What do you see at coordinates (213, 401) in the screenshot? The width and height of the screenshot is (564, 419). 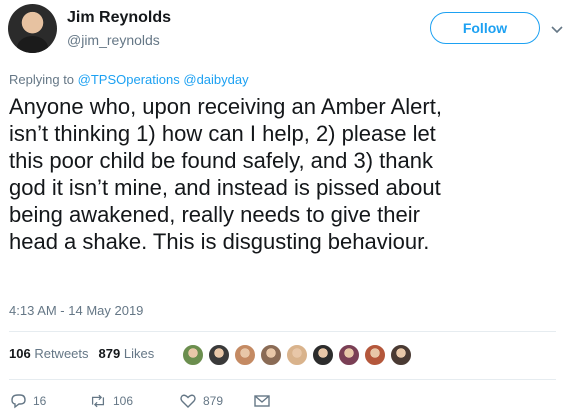 I see `like-count: 879` at bounding box center [213, 401].